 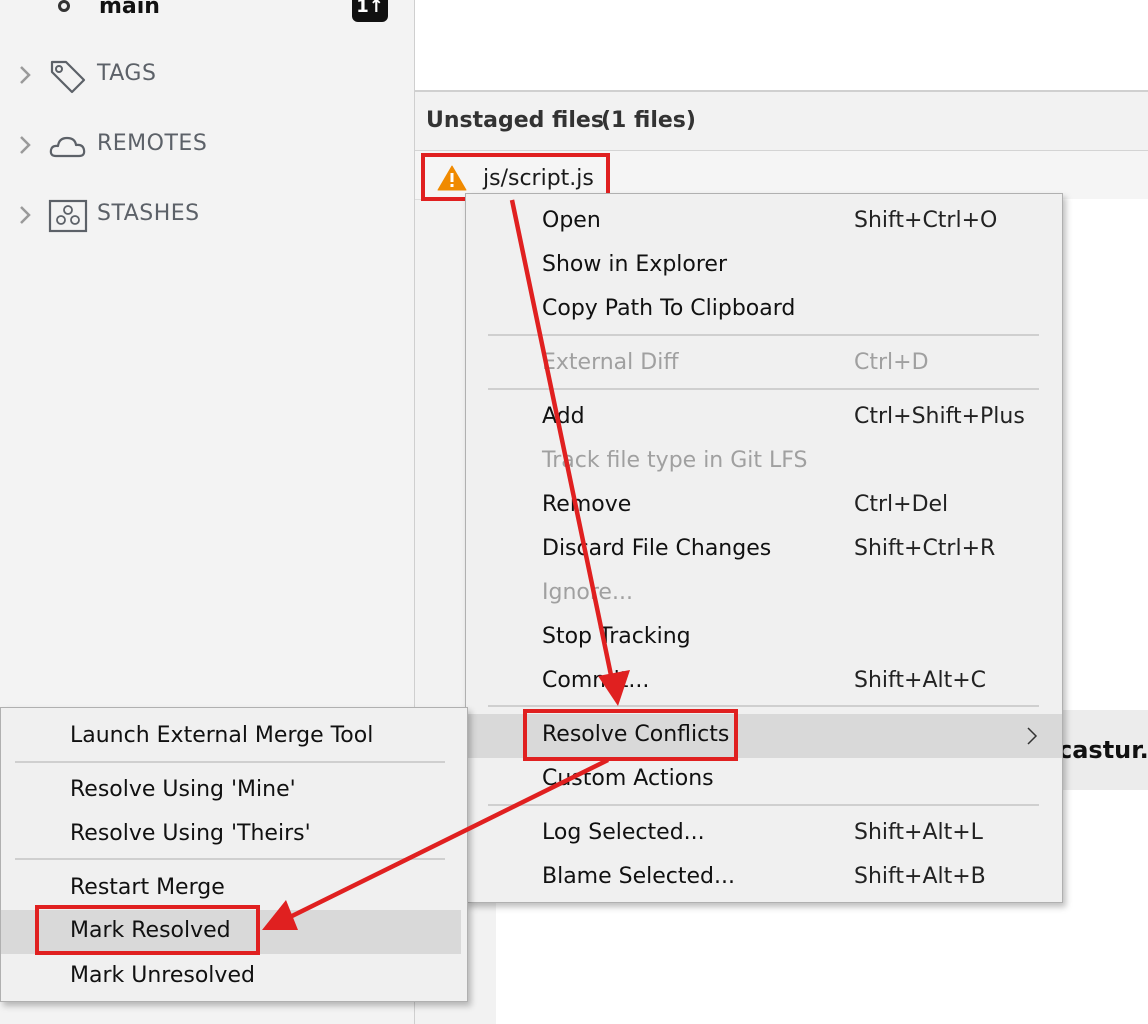 What do you see at coordinates (207, 75) in the screenshot?
I see `sidebar-section-tags: TAGS` at bounding box center [207, 75].